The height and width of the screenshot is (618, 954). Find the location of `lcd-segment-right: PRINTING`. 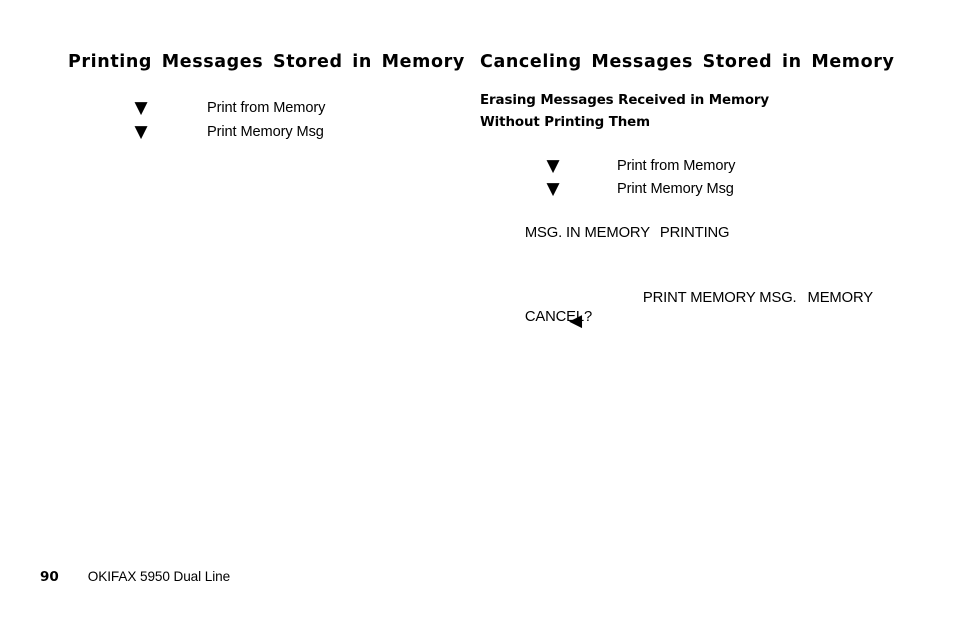

lcd-segment-right: PRINTING is located at coordinates (694, 233).